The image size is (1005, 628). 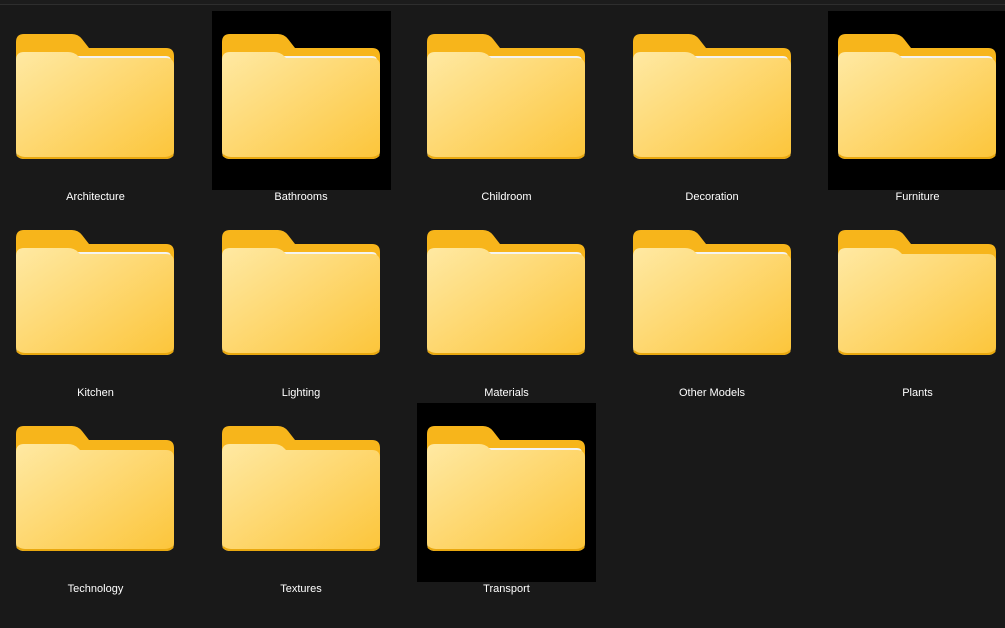 What do you see at coordinates (506, 393) in the screenshot?
I see `folder-label: Materials` at bounding box center [506, 393].